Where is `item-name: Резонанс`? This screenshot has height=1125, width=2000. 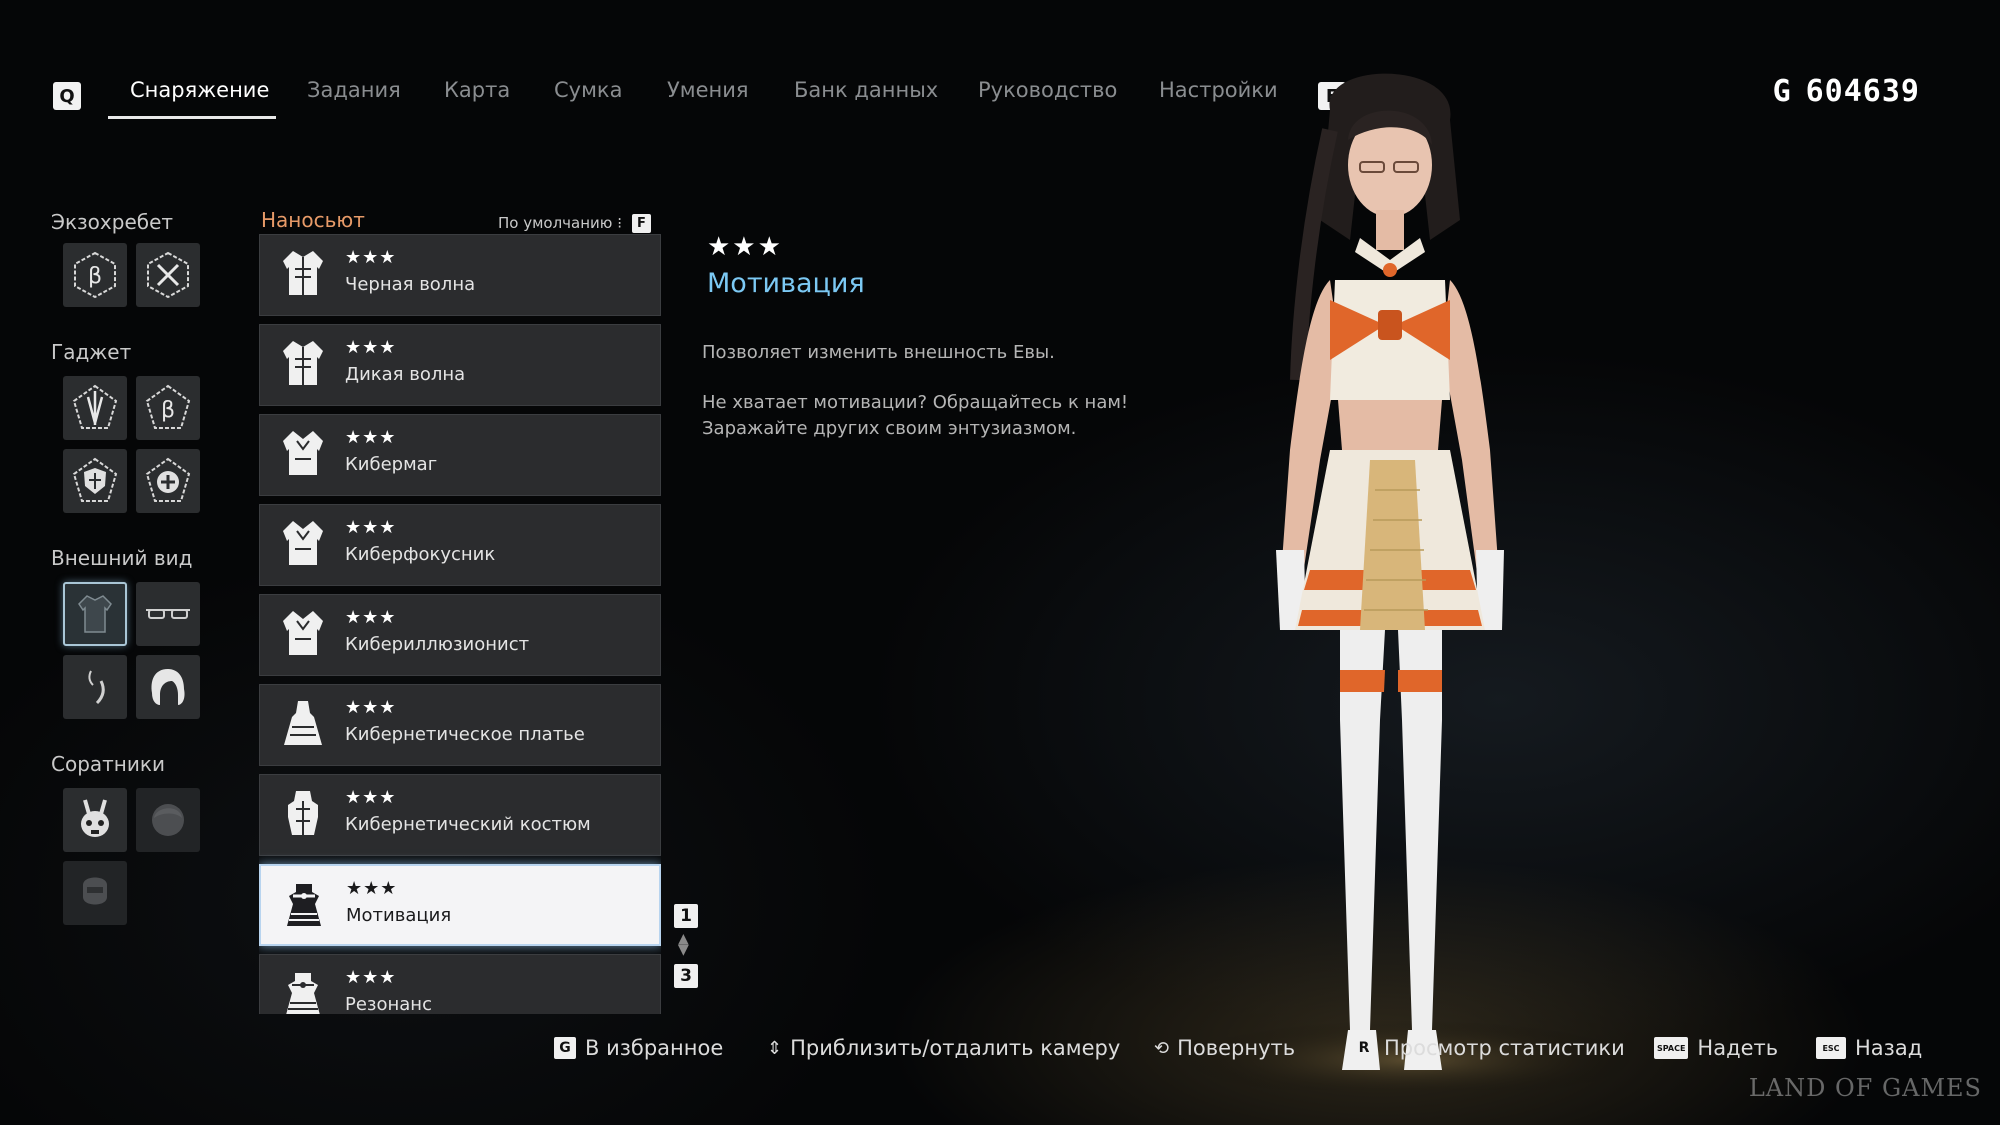
item-name: Резонанс is located at coordinates (388, 1004).